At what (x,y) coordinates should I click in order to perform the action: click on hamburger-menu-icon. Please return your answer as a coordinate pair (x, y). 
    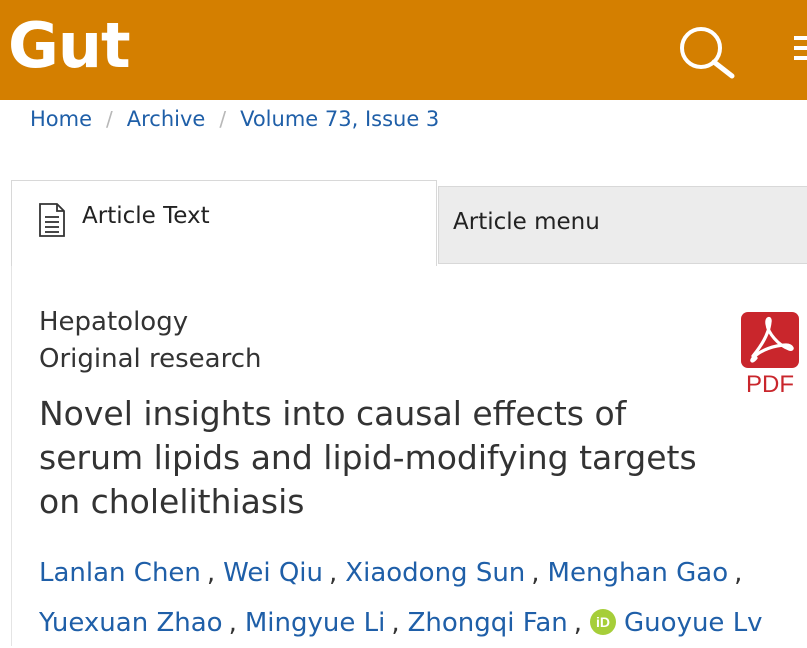
    Looking at the image, I should click on (800, 53).